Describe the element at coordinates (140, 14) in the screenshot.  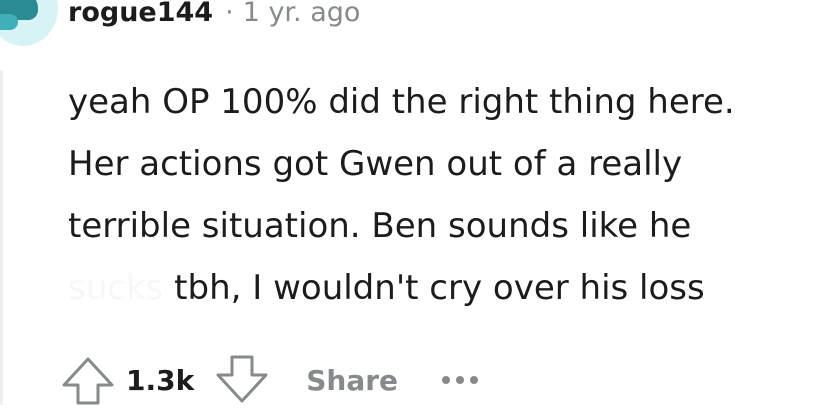
I see `author-username: rogue144` at that location.